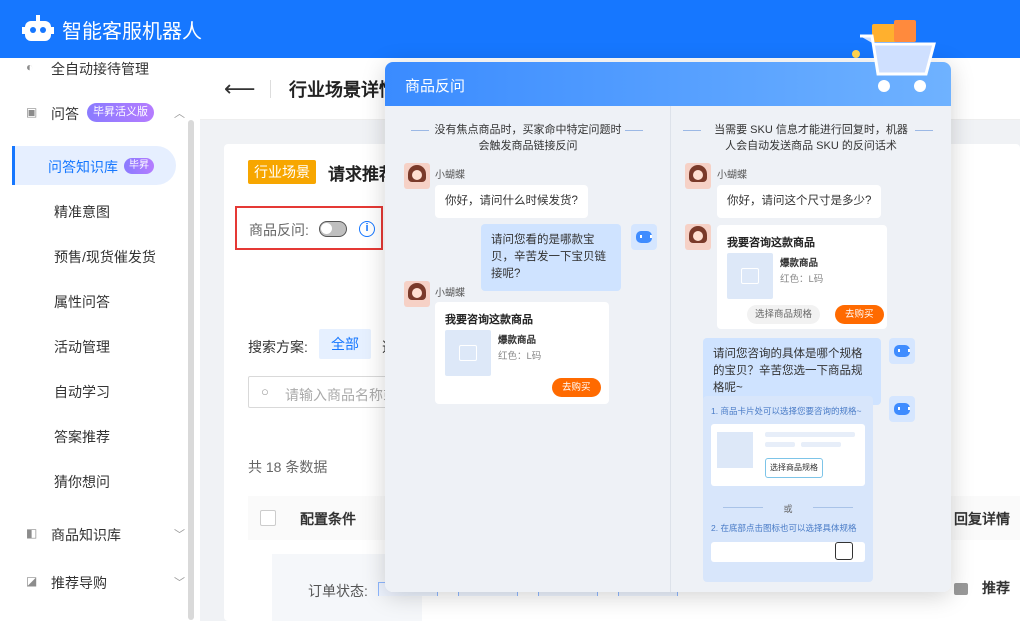 This screenshot has width=1020, height=621. Describe the element at coordinates (278, 347) in the screenshot. I see `scheme-label: 搜索方案:` at that location.